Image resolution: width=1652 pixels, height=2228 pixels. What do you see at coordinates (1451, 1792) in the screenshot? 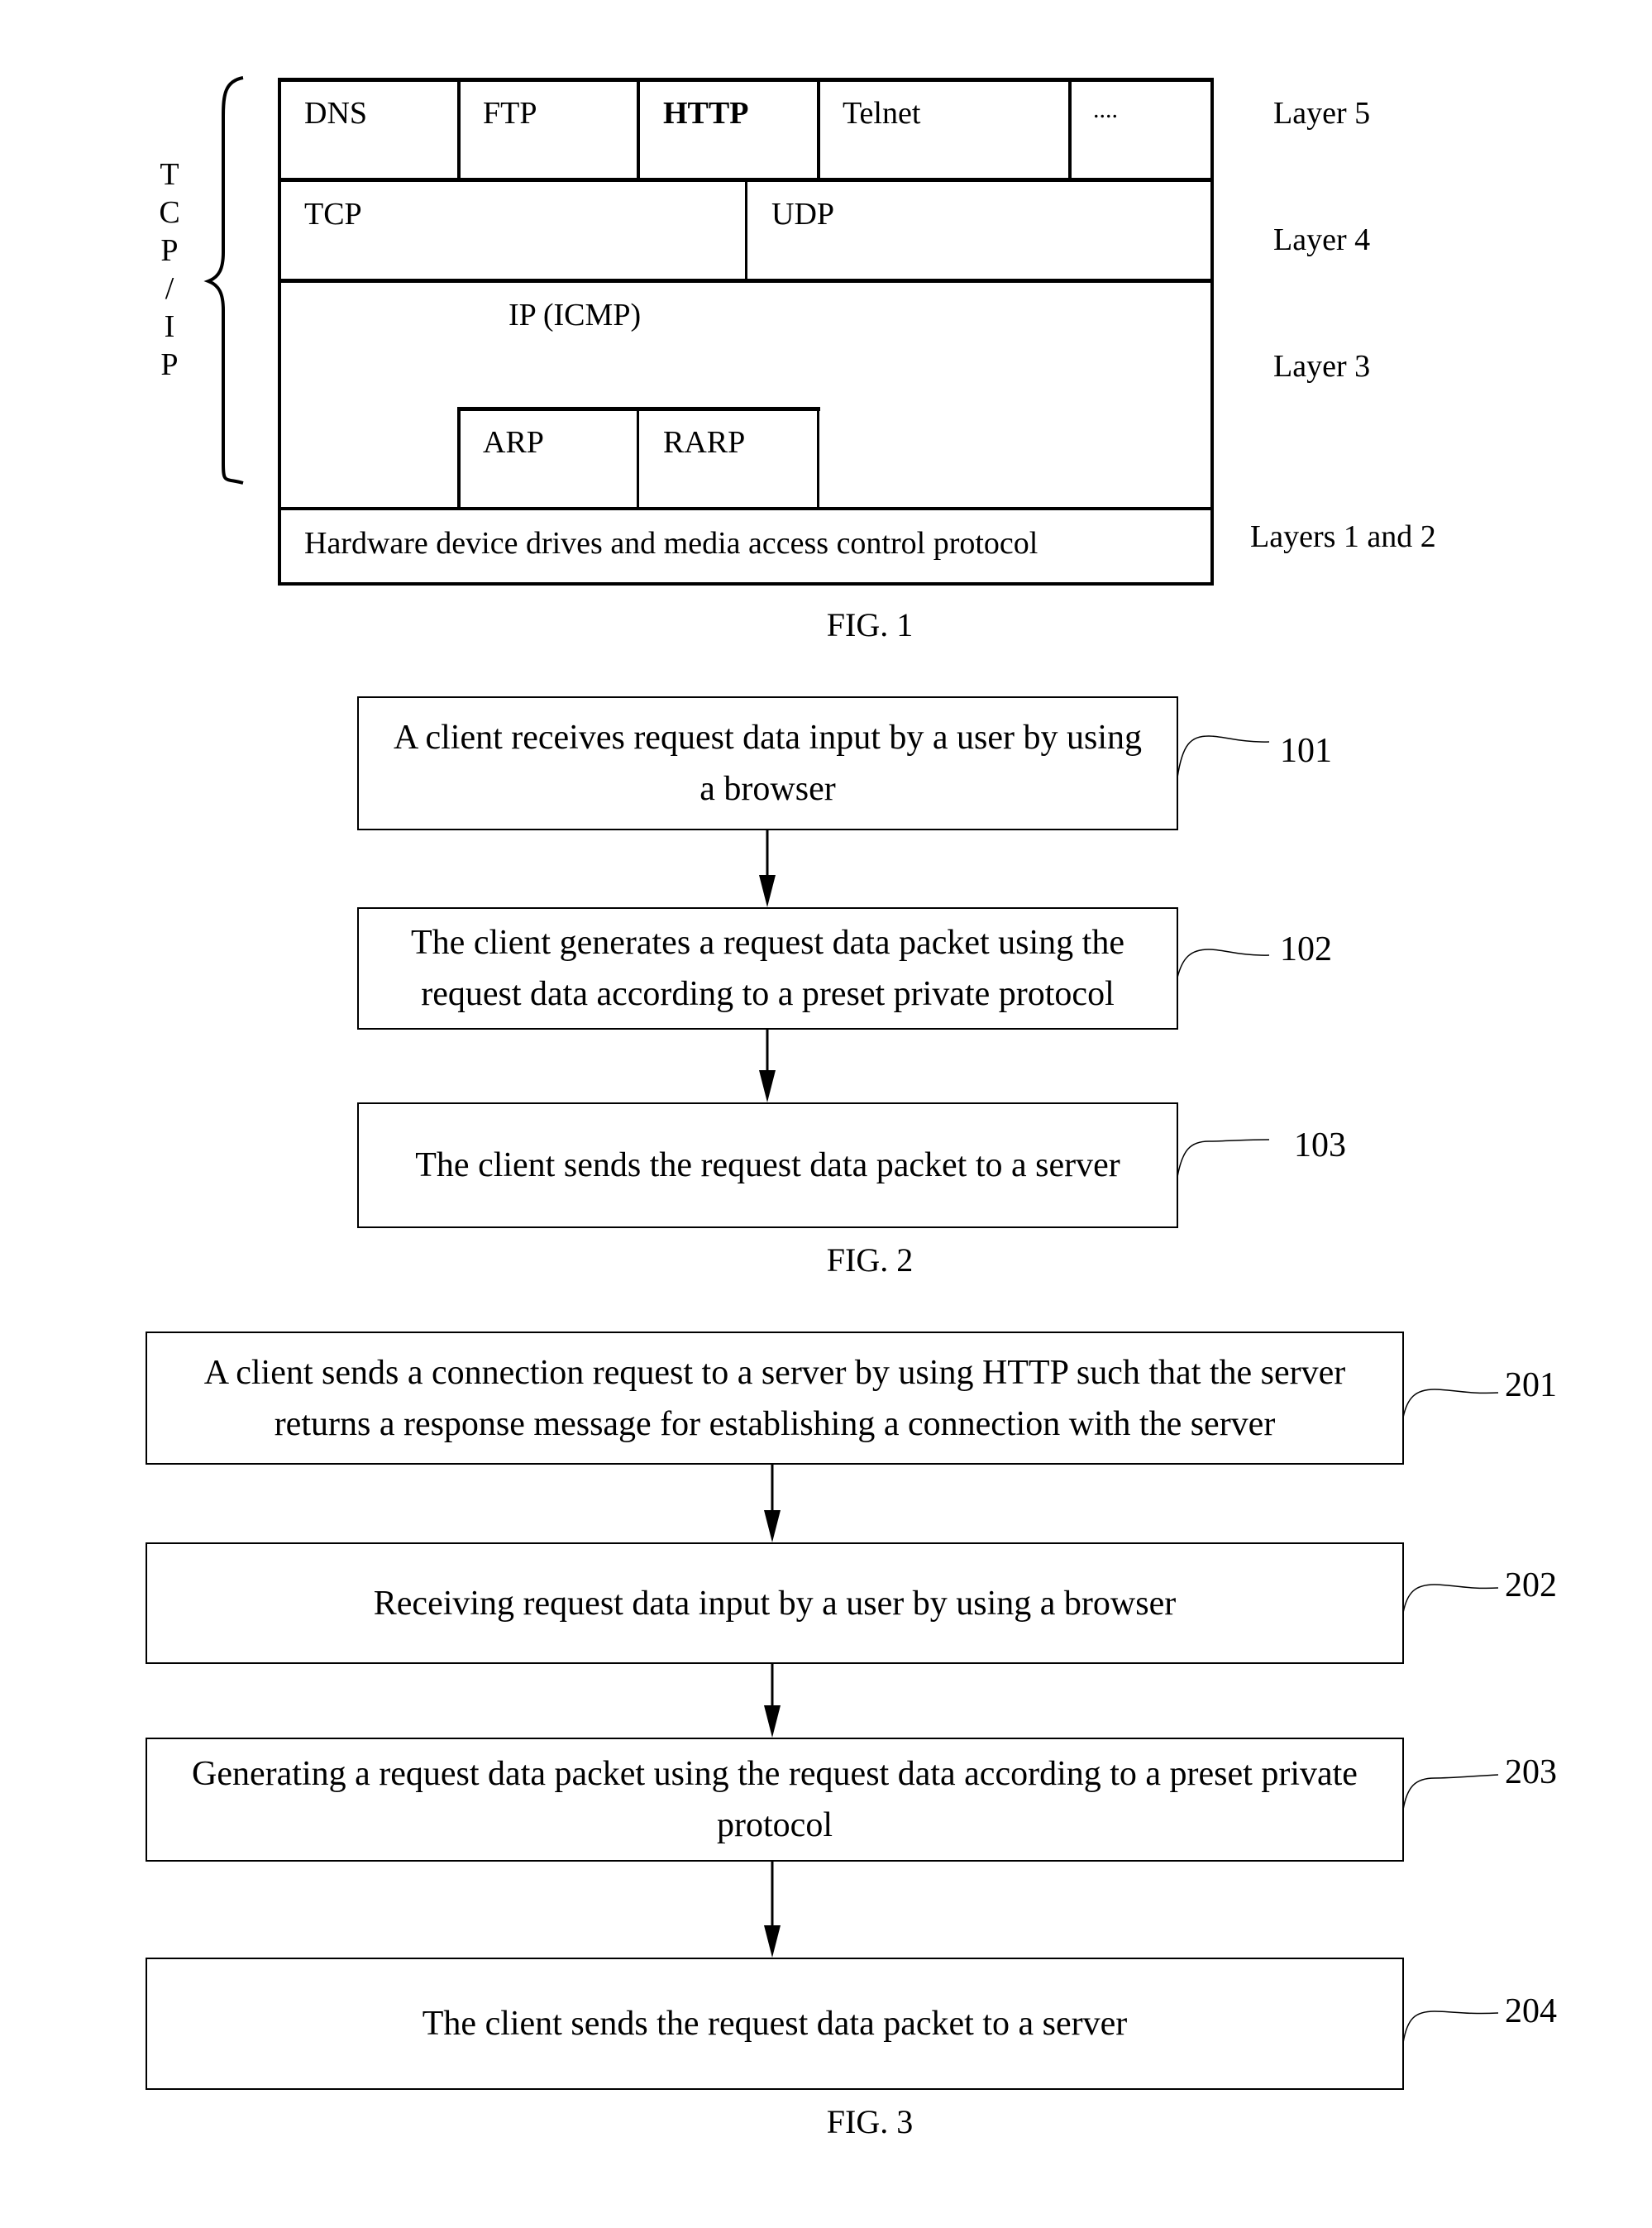
I see `fig3-leader-203-icon` at bounding box center [1451, 1792].